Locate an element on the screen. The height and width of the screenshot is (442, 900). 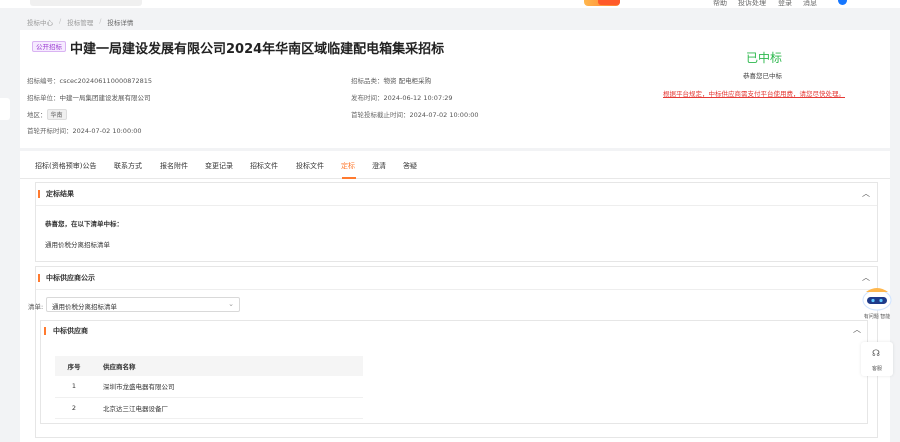
winning-supplier-table: 序号 供应商名称 1 深圳市龙盛电器有限公司 2 北京达三江电器设备厂 is located at coordinates (209, 387).